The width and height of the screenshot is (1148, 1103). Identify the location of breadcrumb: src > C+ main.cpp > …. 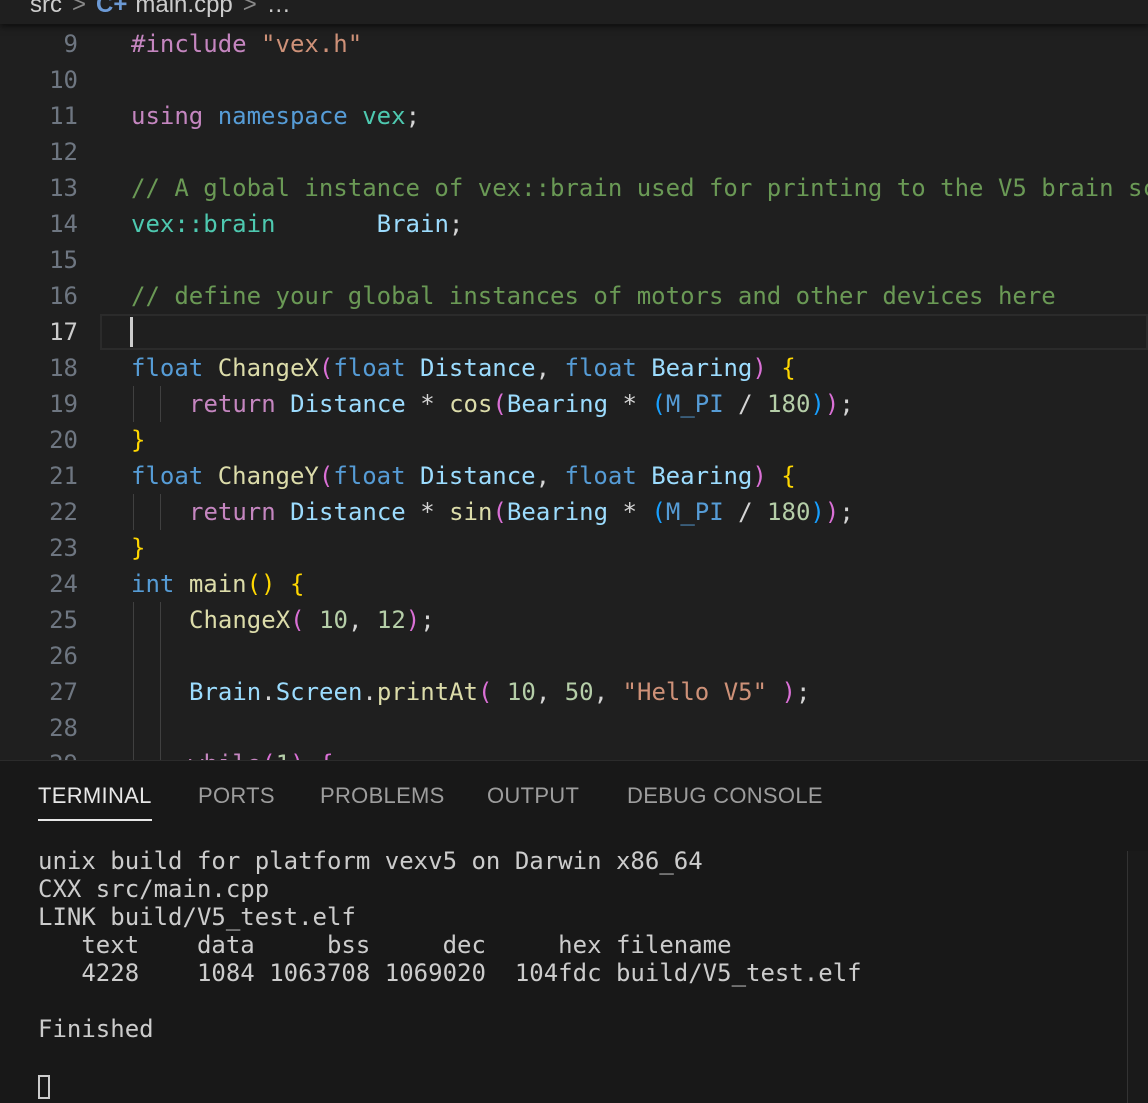
(574, 12).